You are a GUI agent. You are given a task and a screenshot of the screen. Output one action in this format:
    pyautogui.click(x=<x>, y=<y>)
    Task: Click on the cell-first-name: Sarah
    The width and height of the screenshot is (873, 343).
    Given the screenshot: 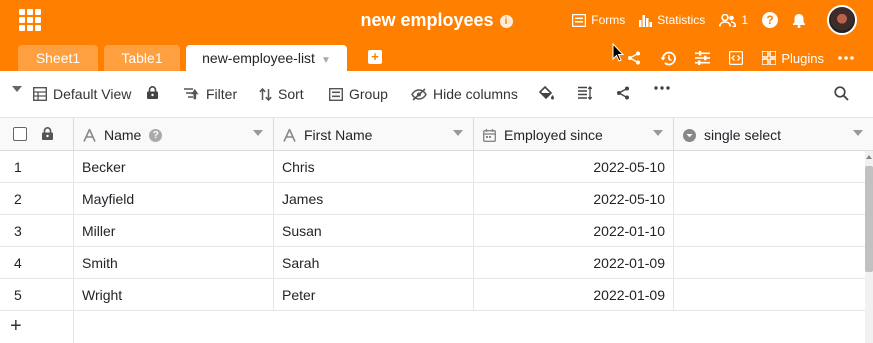 What is the action you would take?
    pyautogui.click(x=300, y=263)
    